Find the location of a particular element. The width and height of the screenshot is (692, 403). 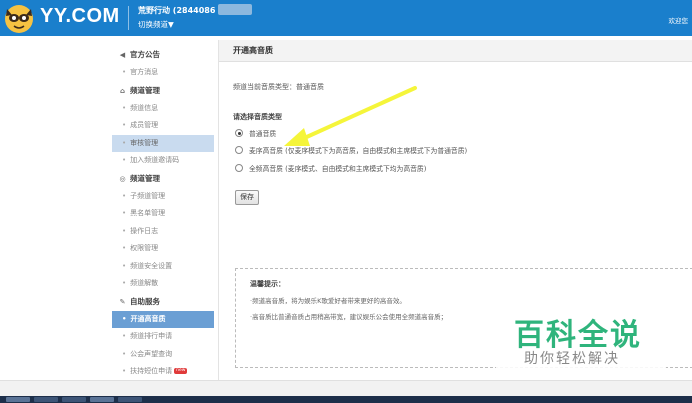

option-full-high-quality: 全频高音质 (麦序模式、自由模式和主席模式下均为高音质) is located at coordinates (330, 168).